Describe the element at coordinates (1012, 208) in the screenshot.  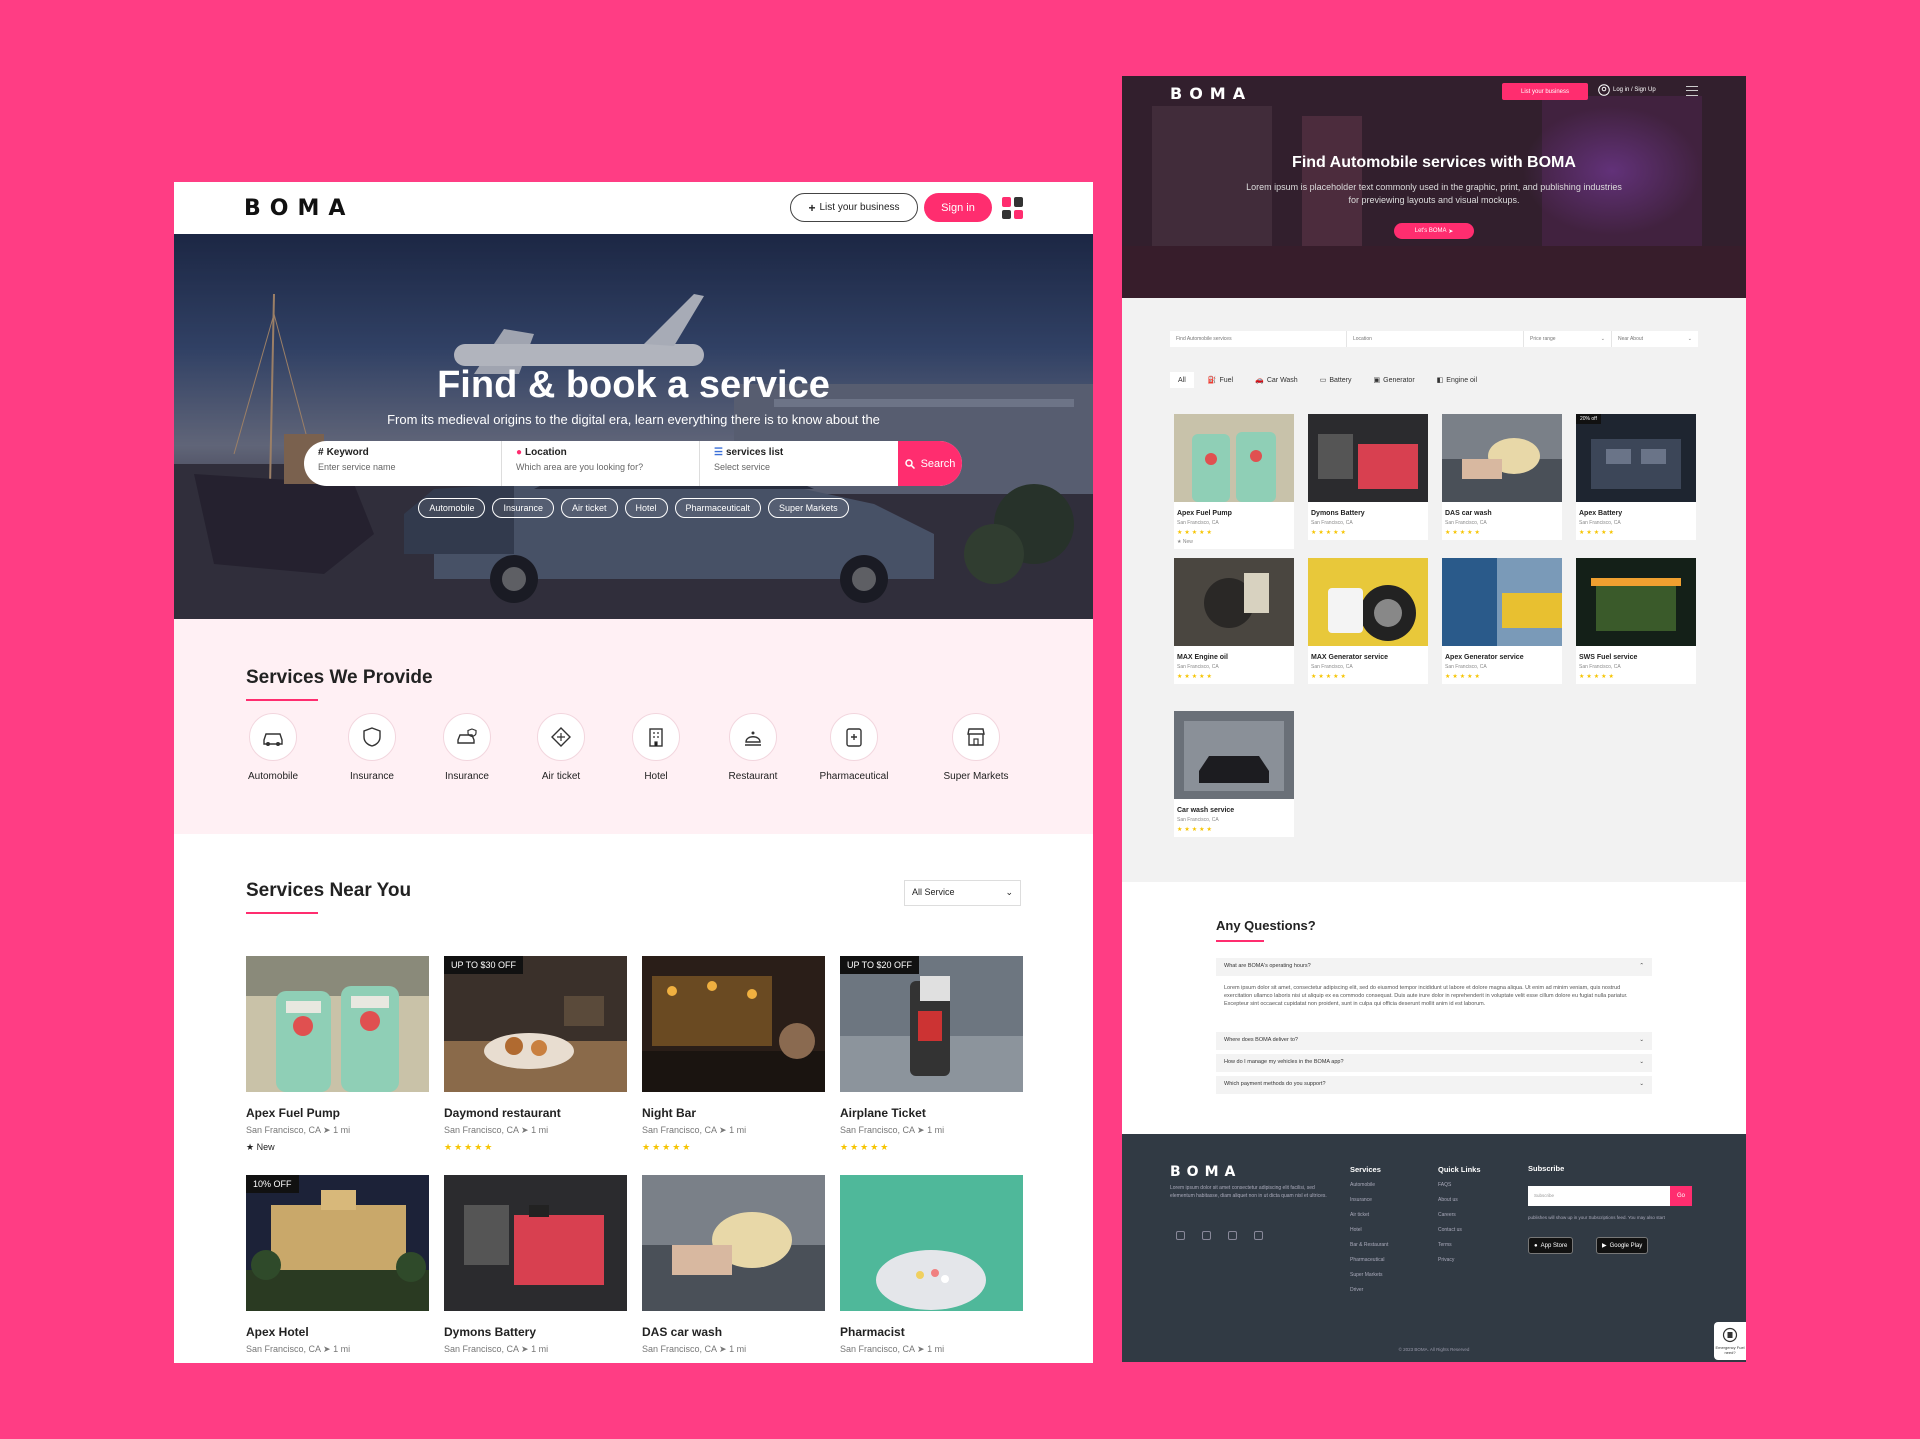
I see `apps-grid-icon` at that location.